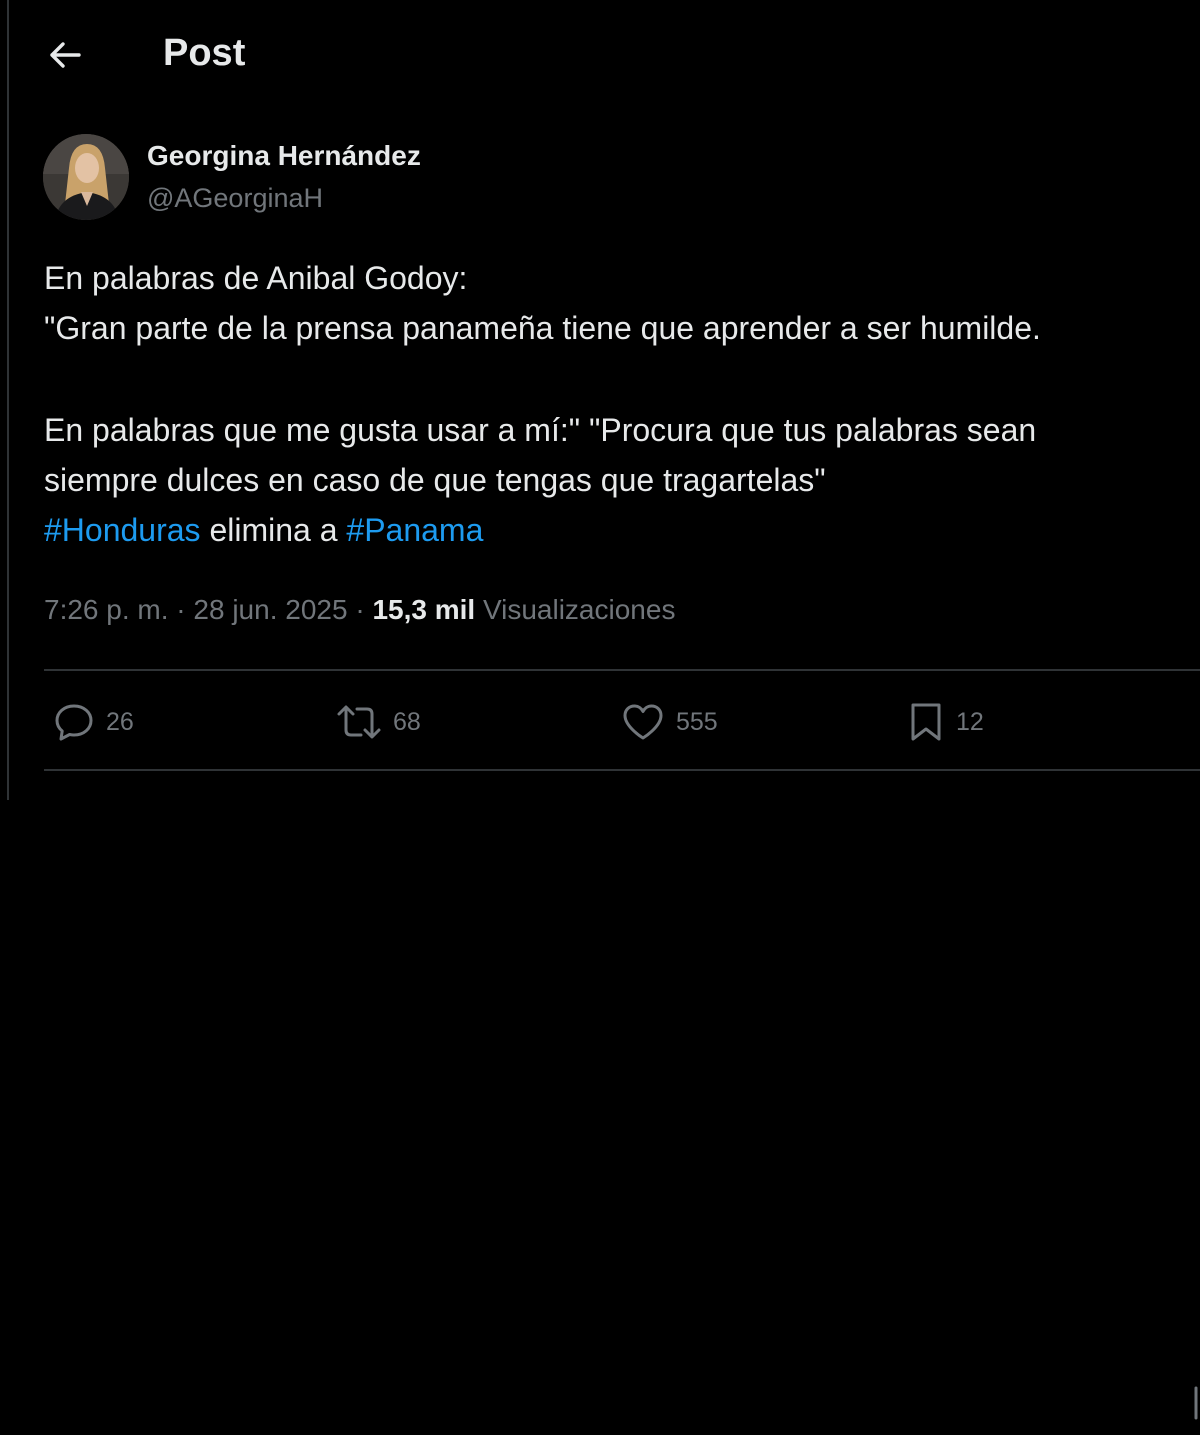 The height and width of the screenshot is (1435, 1200). I want to click on heart-icon, so click(643, 722).